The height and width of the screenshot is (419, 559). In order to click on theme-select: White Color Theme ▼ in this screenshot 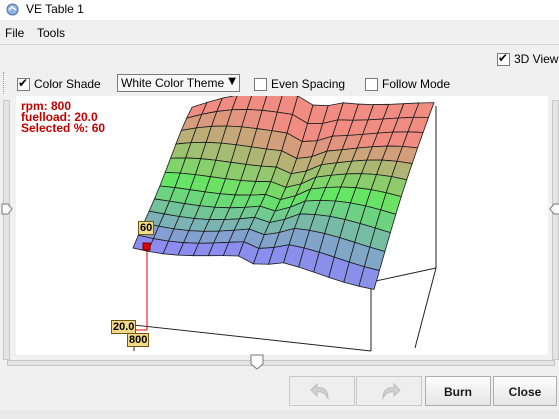, I will do `click(178, 83)`.